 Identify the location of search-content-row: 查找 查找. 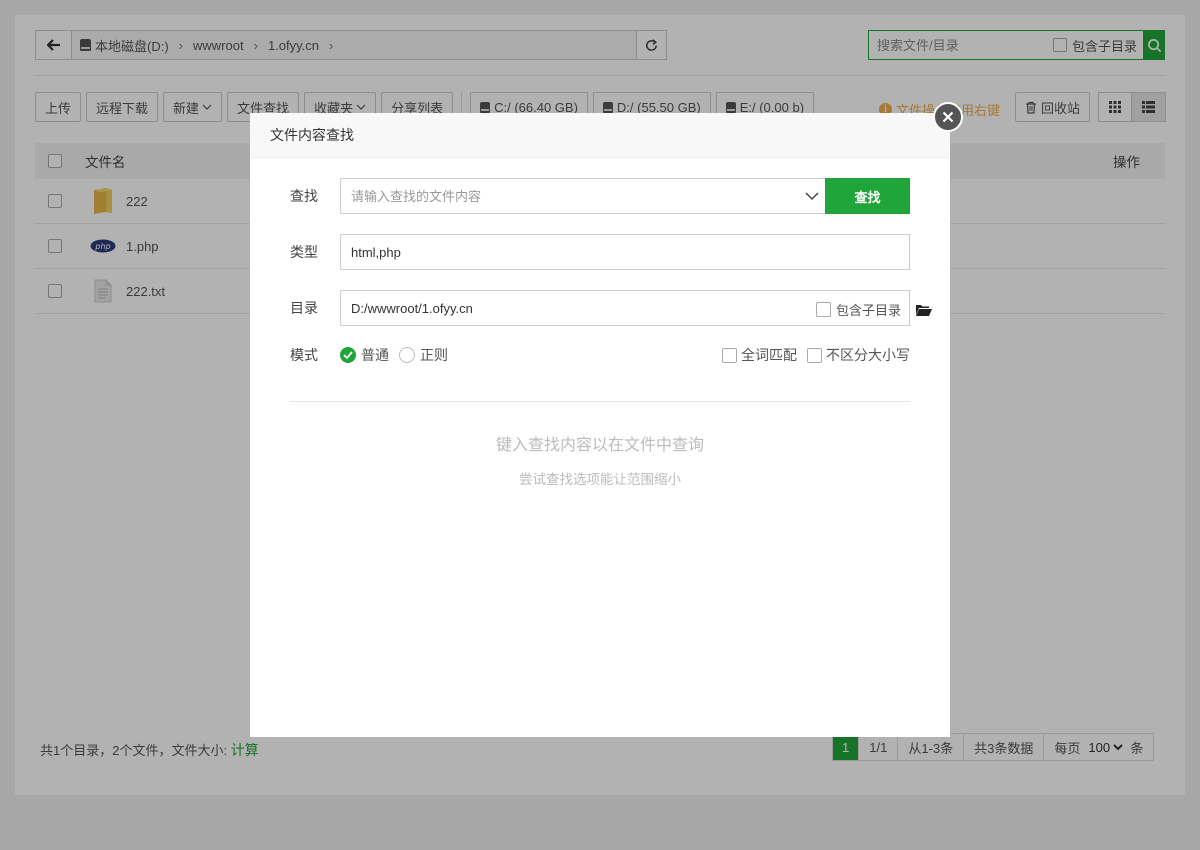
(600, 196).